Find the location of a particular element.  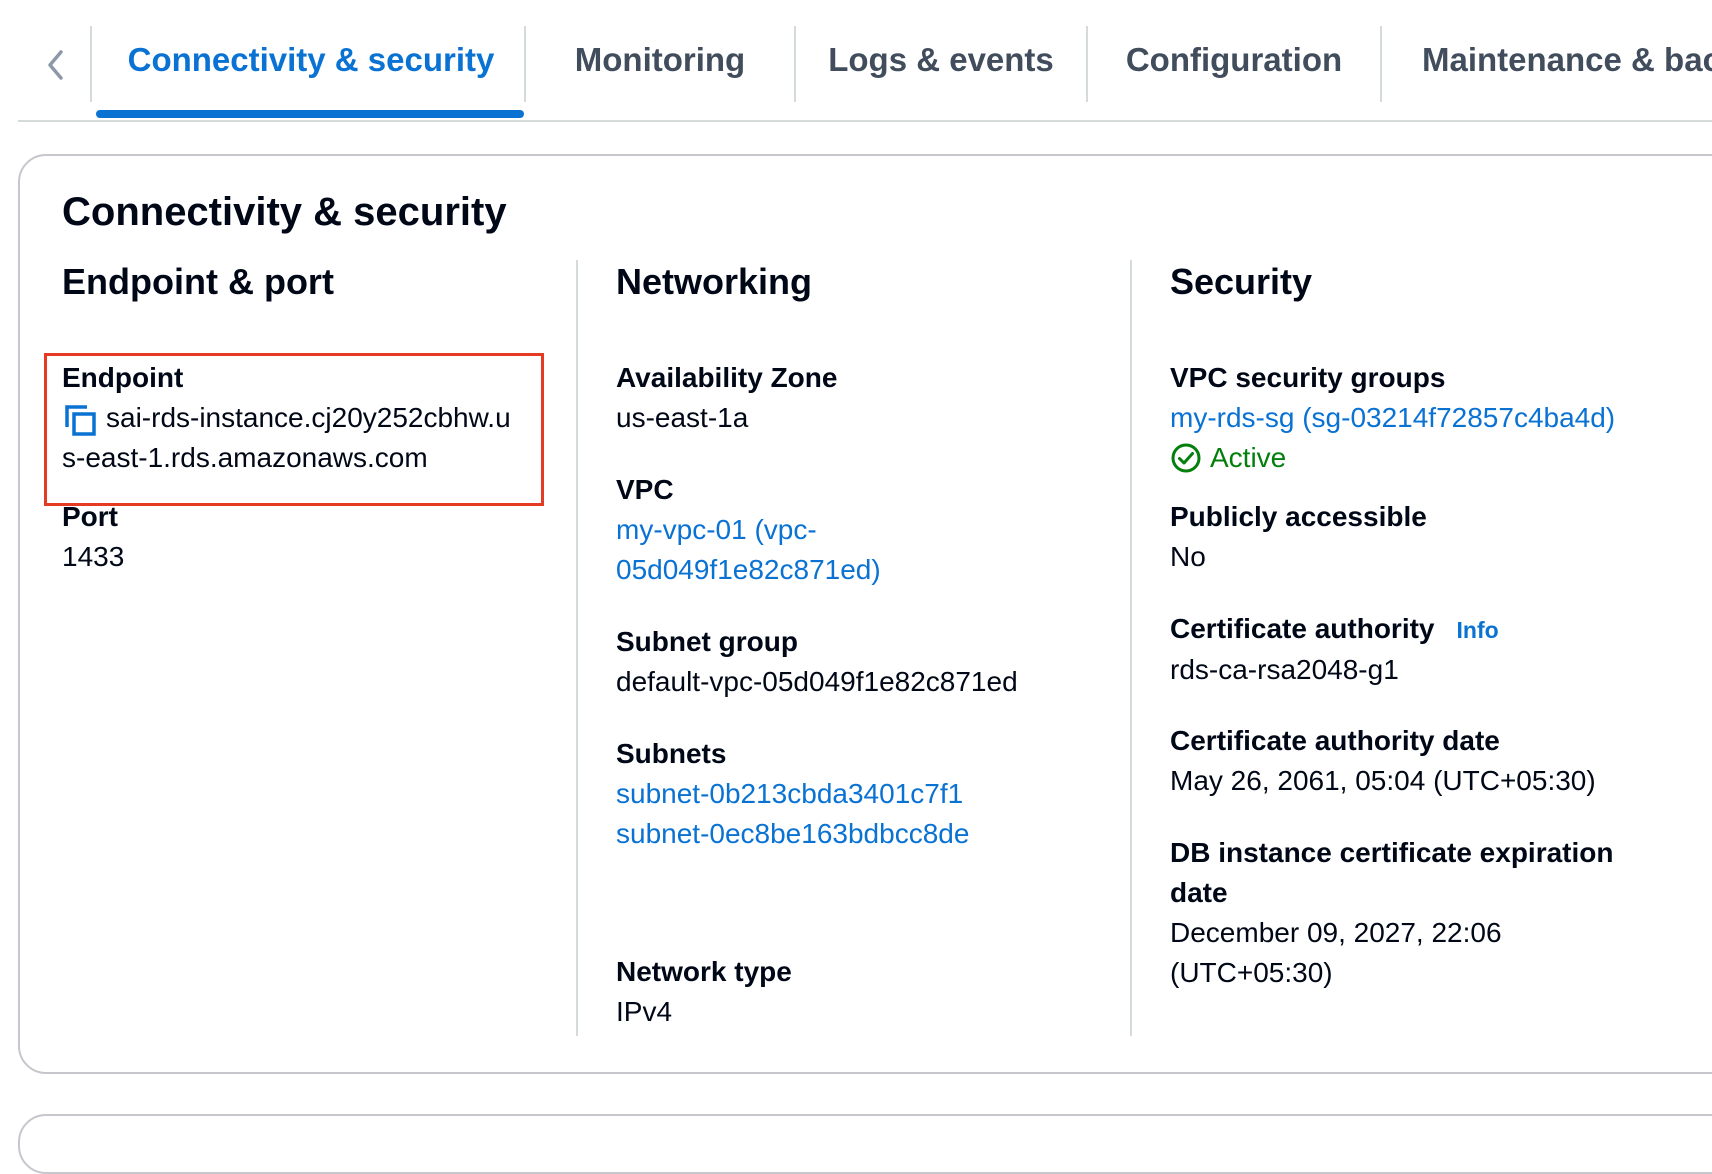

vpc-link-line1: my-vpc-01 (vpc- is located at coordinates (748, 530).